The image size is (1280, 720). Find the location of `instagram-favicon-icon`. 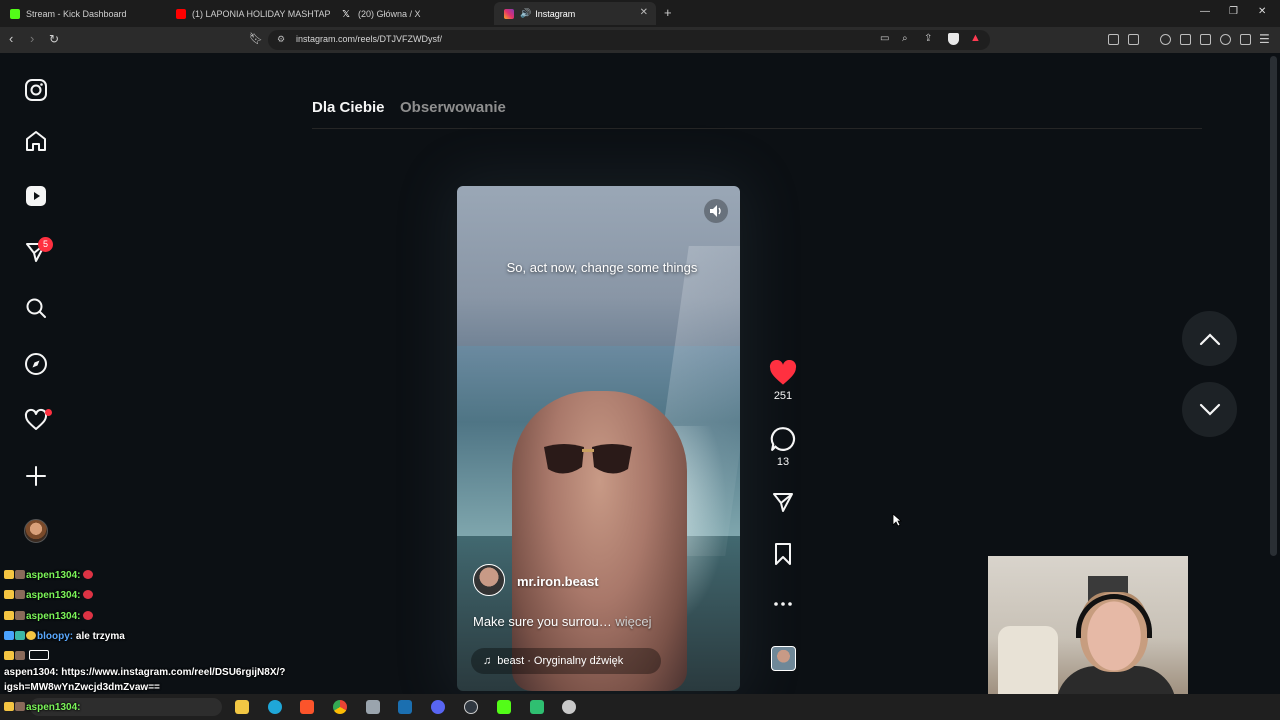

instagram-favicon-icon is located at coordinates (509, 13).